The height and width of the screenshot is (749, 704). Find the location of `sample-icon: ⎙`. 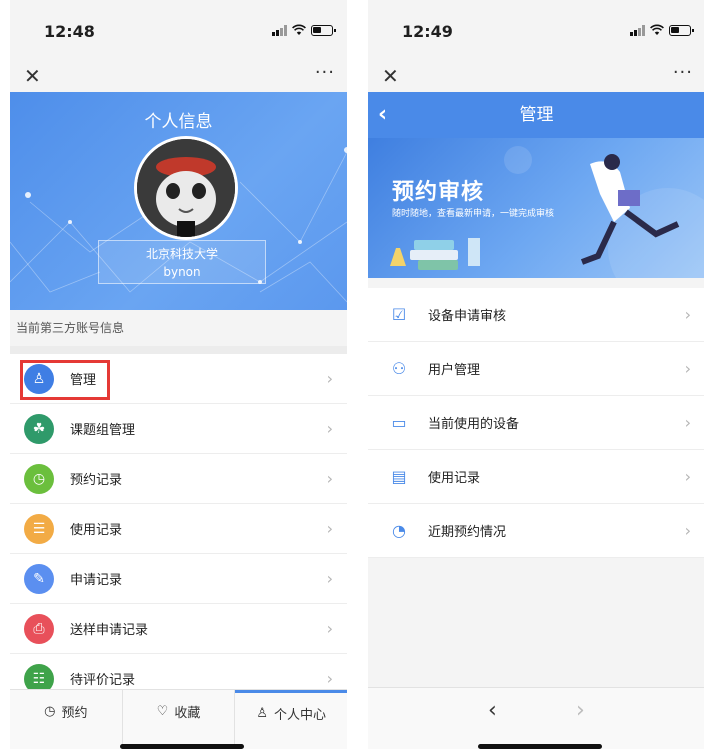

sample-icon: ⎙ is located at coordinates (39, 628).